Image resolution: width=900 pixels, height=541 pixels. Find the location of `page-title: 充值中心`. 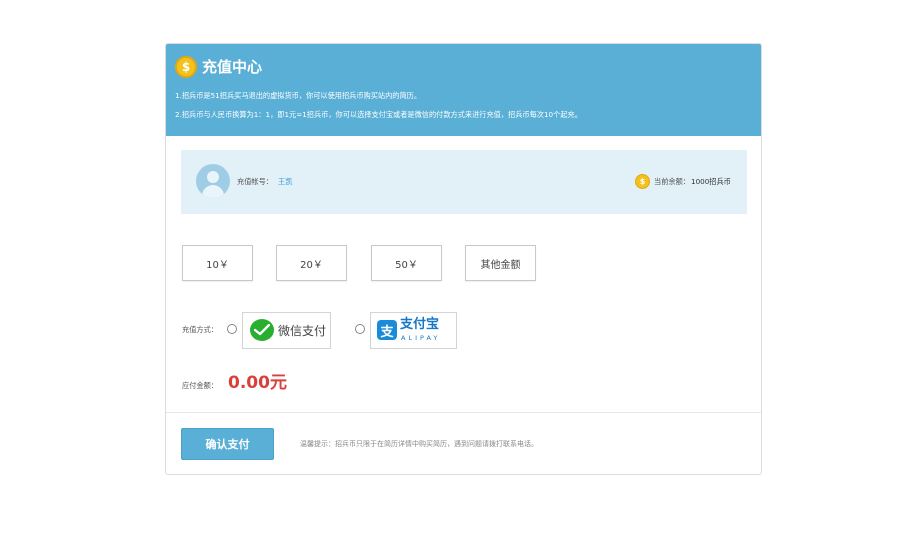

page-title: 充值中心 is located at coordinates (232, 67).